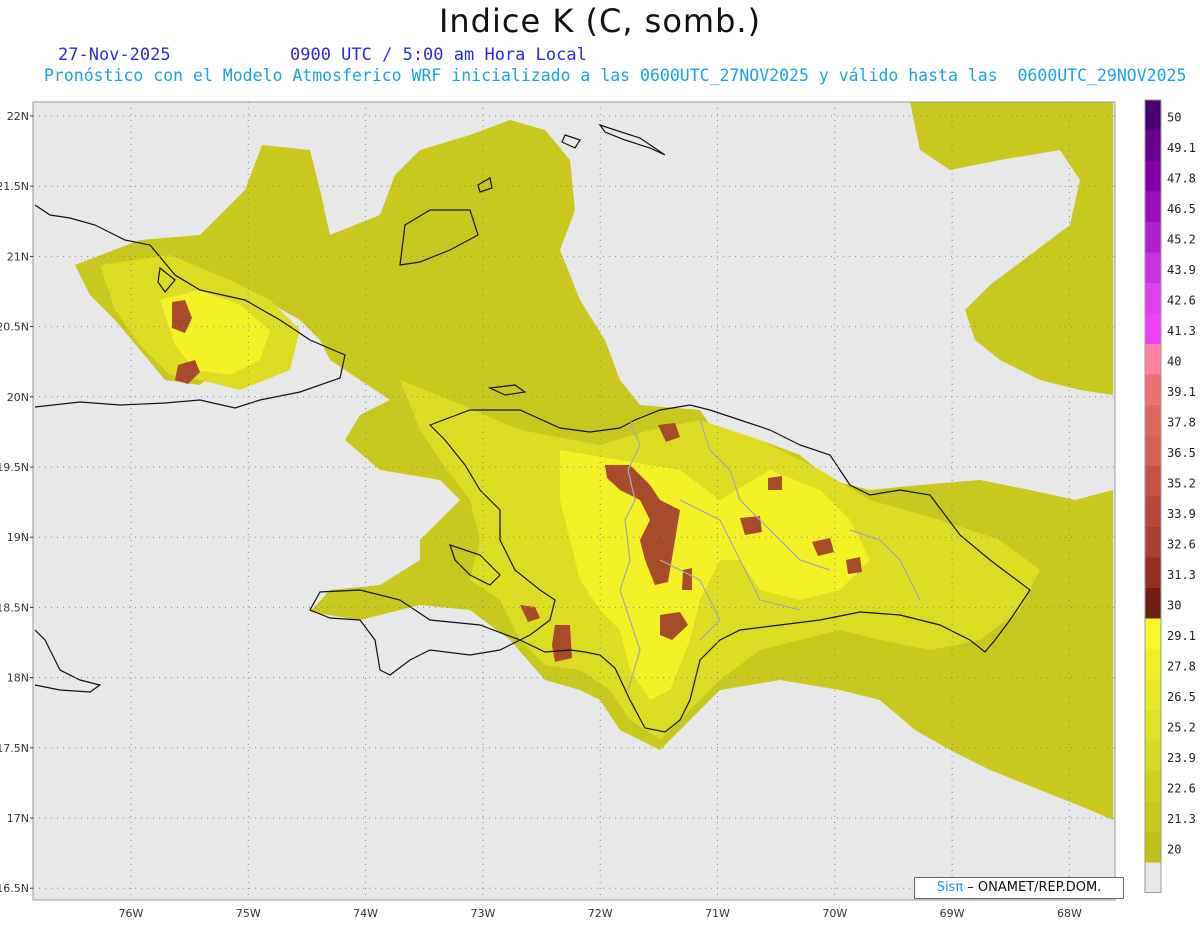  I want to click on lon-label: 76W, so click(131, 913).